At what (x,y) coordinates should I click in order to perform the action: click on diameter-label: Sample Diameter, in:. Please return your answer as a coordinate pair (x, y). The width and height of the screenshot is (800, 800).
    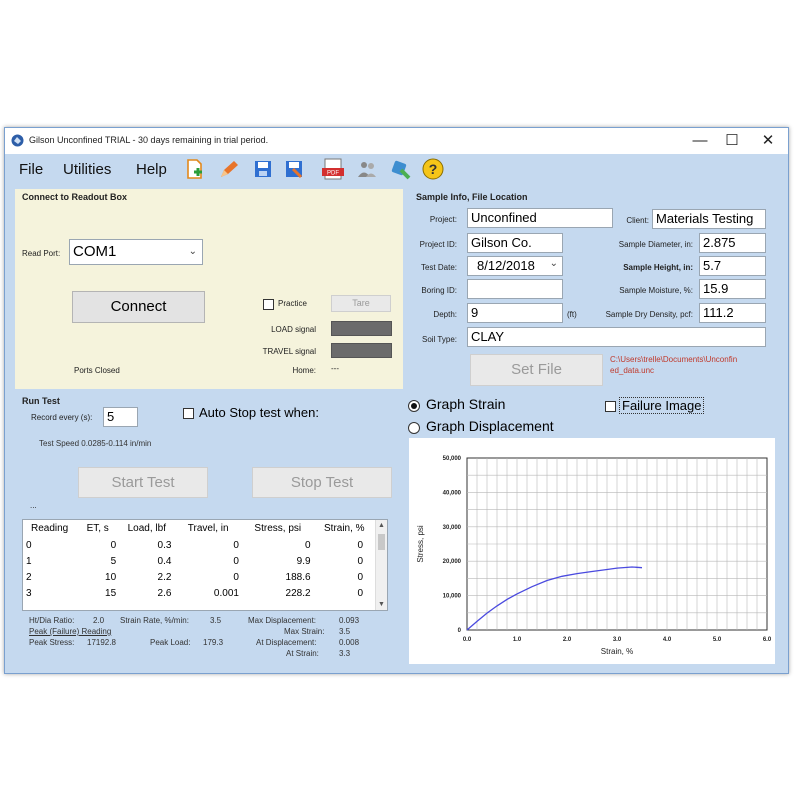
    Looking at the image, I should click on (655, 244).